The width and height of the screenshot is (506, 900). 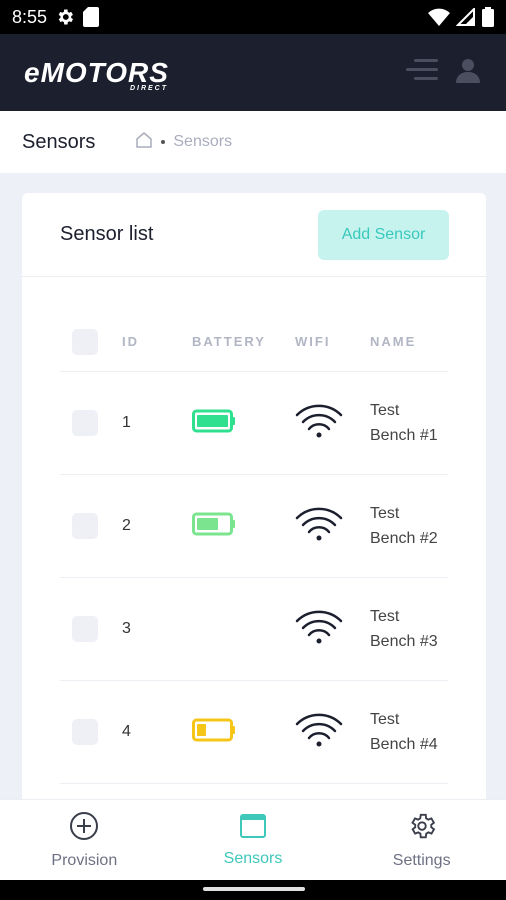 What do you see at coordinates (466, 17) in the screenshot?
I see `signal-icon` at bounding box center [466, 17].